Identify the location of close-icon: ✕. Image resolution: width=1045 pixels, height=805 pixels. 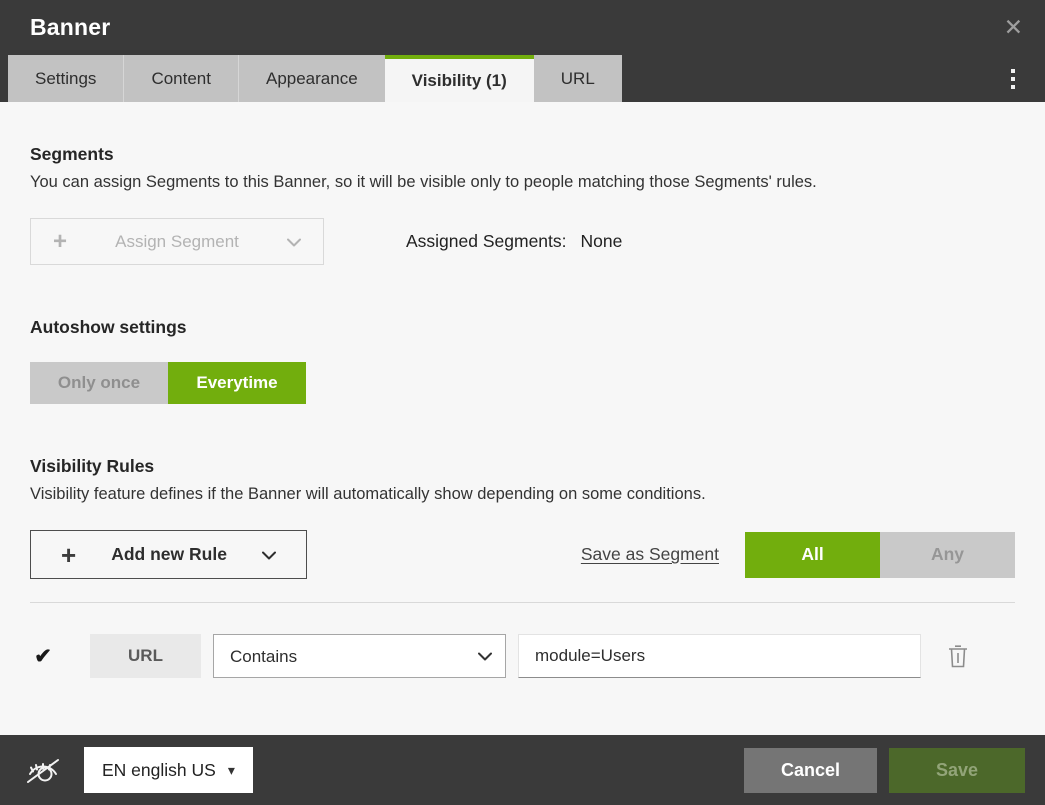
(1013, 27).